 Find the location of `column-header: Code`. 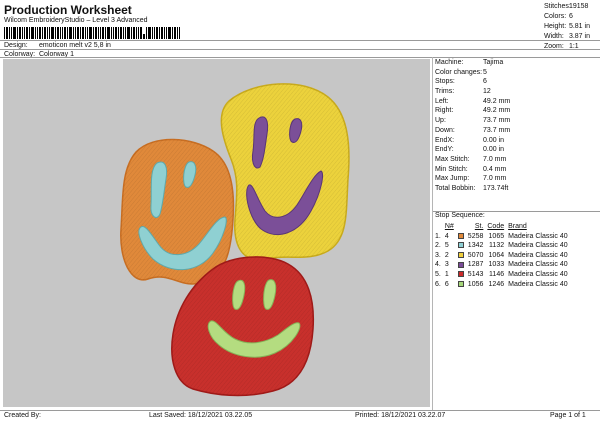

column-header: Code is located at coordinates (496, 226).